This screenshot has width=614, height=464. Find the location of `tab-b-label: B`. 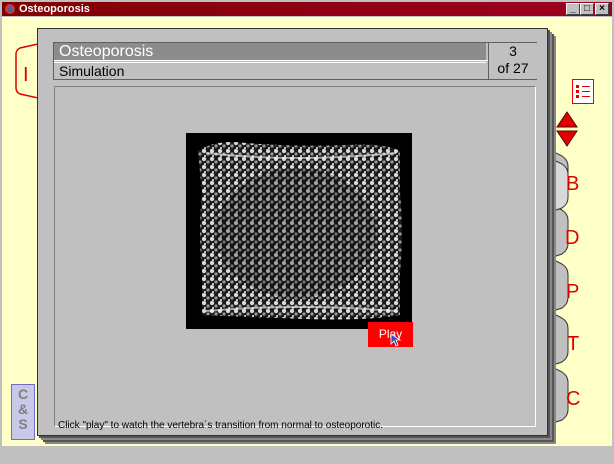

tab-b-label: B is located at coordinates (572, 184).